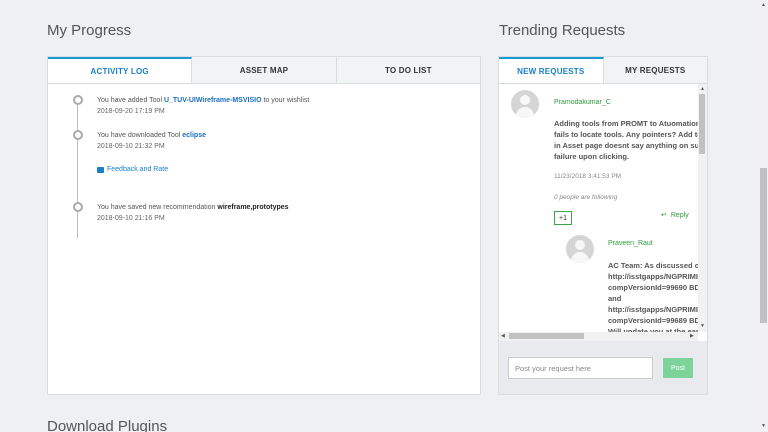 This screenshot has height=432, width=768. Describe the element at coordinates (563, 218) in the screenshot. I see `plus-one-button: +1` at that location.